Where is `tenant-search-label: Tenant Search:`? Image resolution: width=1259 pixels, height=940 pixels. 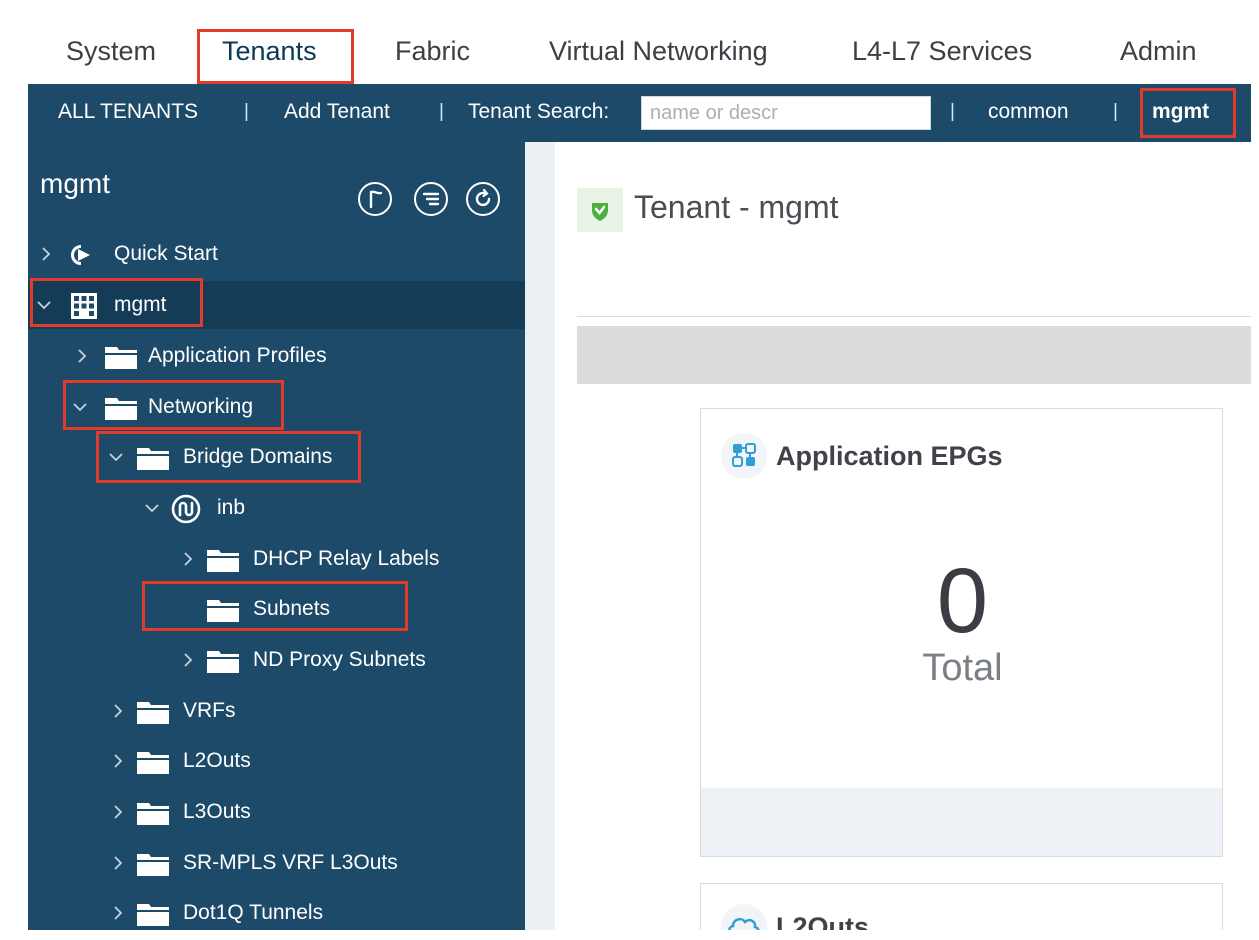 tenant-search-label: Tenant Search: is located at coordinates (539, 111).